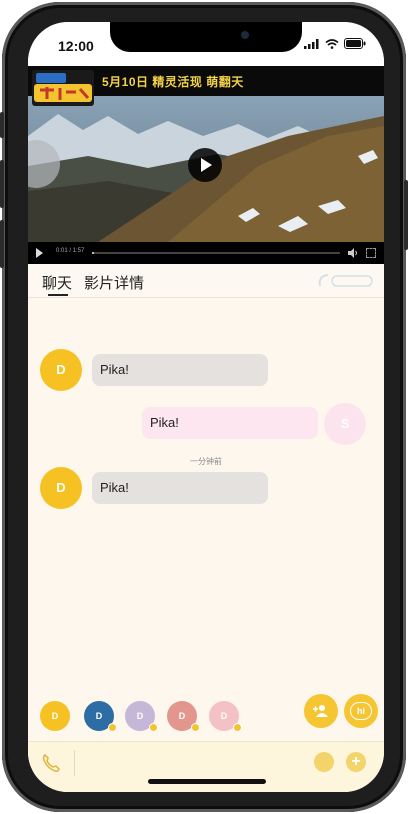  What do you see at coordinates (74, 763) in the screenshot?
I see `input-separator` at bounding box center [74, 763].